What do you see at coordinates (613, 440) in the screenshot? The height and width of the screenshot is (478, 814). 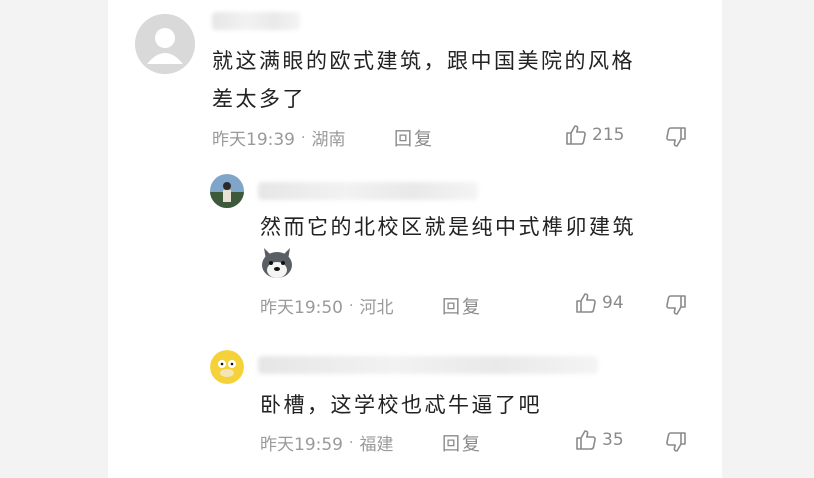 I see `like-count: 35` at bounding box center [613, 440].